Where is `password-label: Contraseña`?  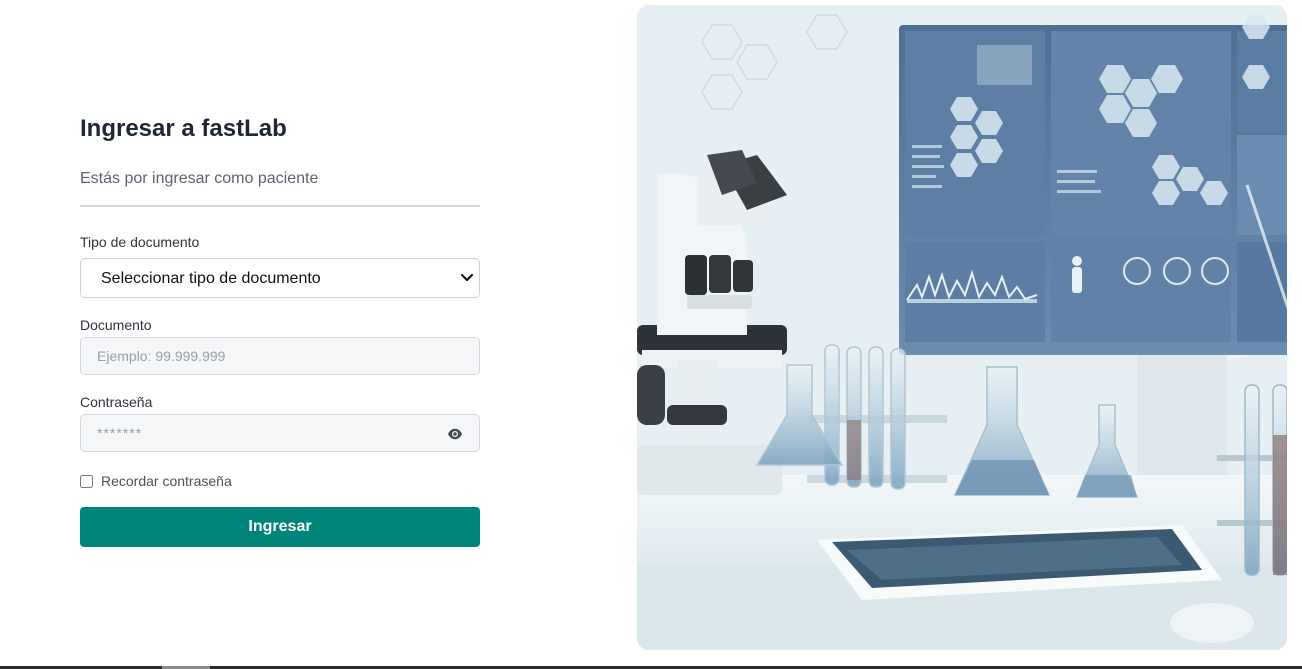 password-label: Contraseña is located at coordinates (116, 402).